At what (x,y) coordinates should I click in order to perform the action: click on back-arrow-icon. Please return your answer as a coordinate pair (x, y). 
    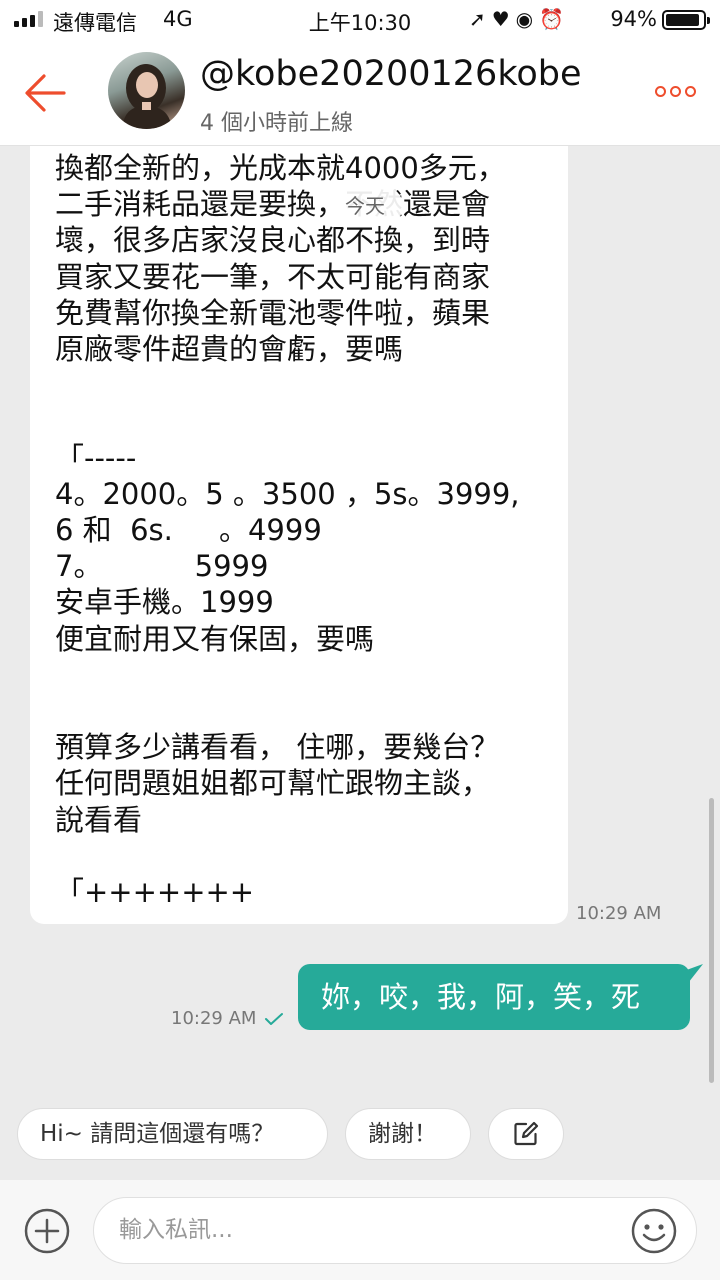
    Looking at the image, I should click on (45, 93).